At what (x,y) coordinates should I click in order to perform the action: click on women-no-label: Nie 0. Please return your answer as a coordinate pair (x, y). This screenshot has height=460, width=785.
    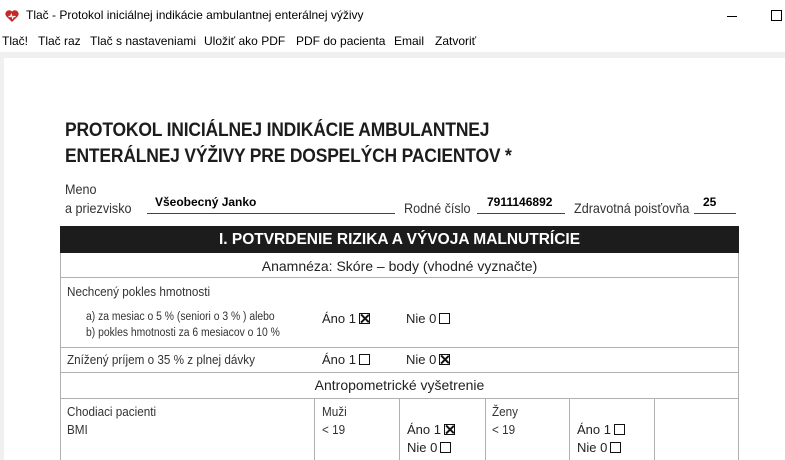
    Looking at the image, I should click on (592, 447).